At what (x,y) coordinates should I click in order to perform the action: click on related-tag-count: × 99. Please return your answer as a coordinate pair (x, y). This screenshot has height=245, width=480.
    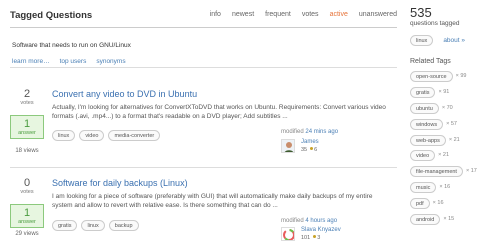
    Looking at the image, I should click on (461, 76).